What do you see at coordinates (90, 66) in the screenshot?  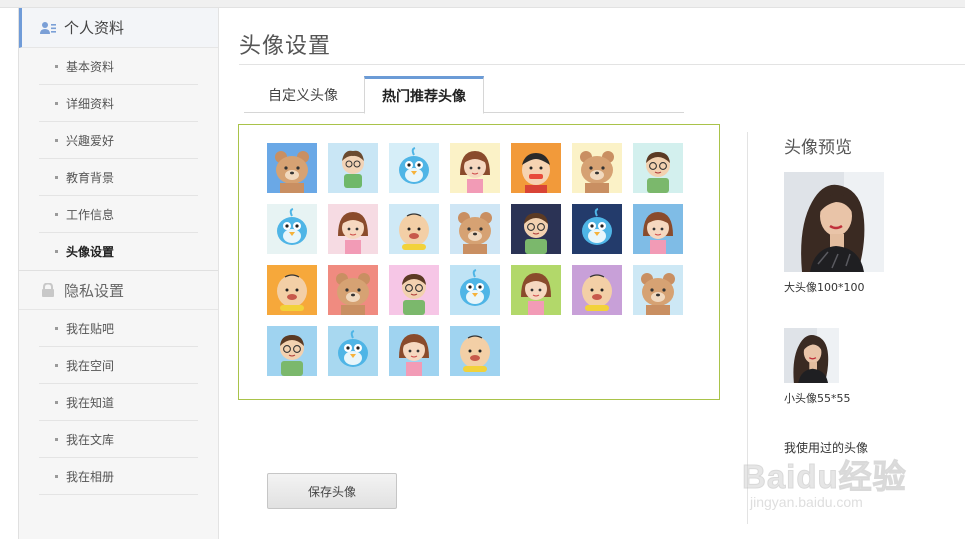 I see `sidebar-item-label: 基本资料` at bounding box center [90, 66].